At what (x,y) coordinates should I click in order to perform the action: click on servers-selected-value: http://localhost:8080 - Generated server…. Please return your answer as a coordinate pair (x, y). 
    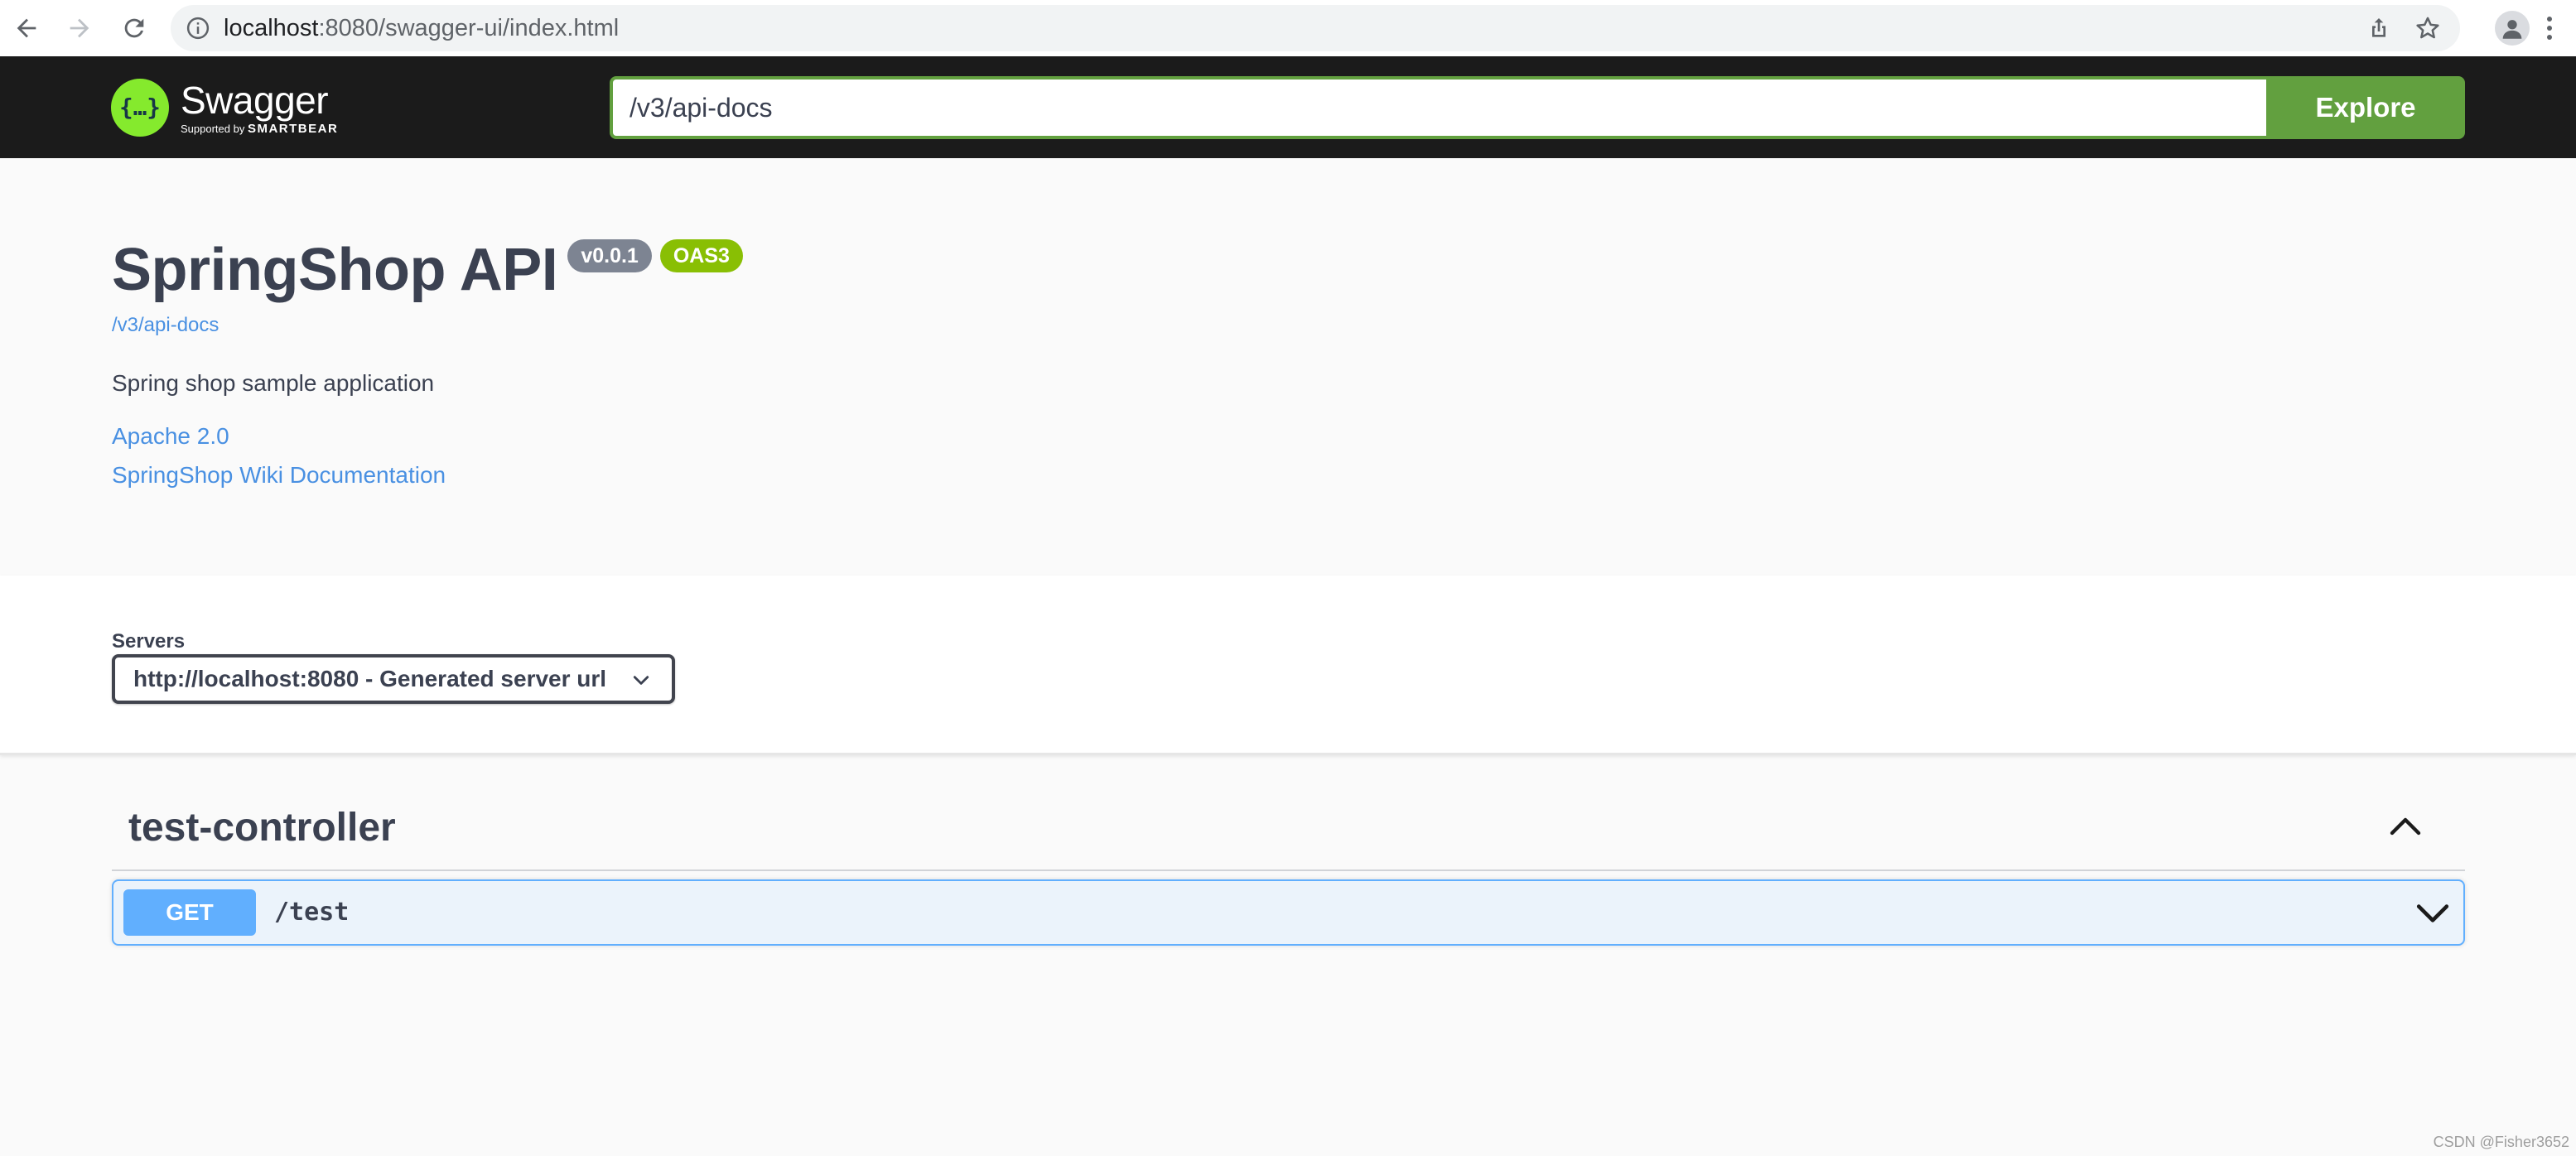
    Looking at the image, I should click on (370, 679).